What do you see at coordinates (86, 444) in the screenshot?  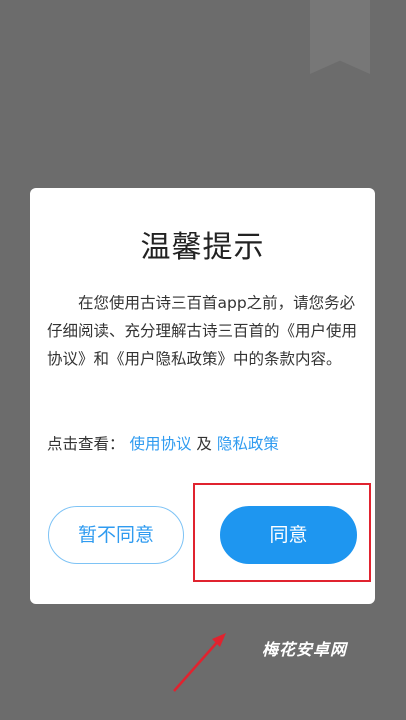 I see `links-prefix: 点击查看：` at bounding box center [86, 444].